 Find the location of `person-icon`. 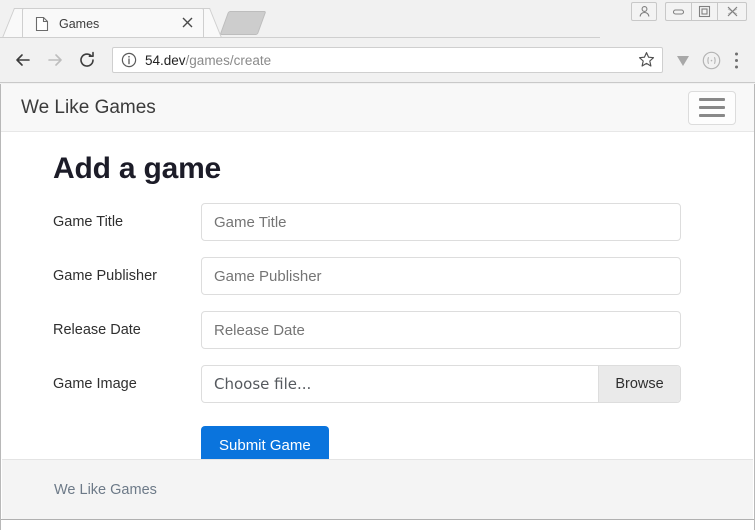

person-icon is located at coordinates (644, 11).